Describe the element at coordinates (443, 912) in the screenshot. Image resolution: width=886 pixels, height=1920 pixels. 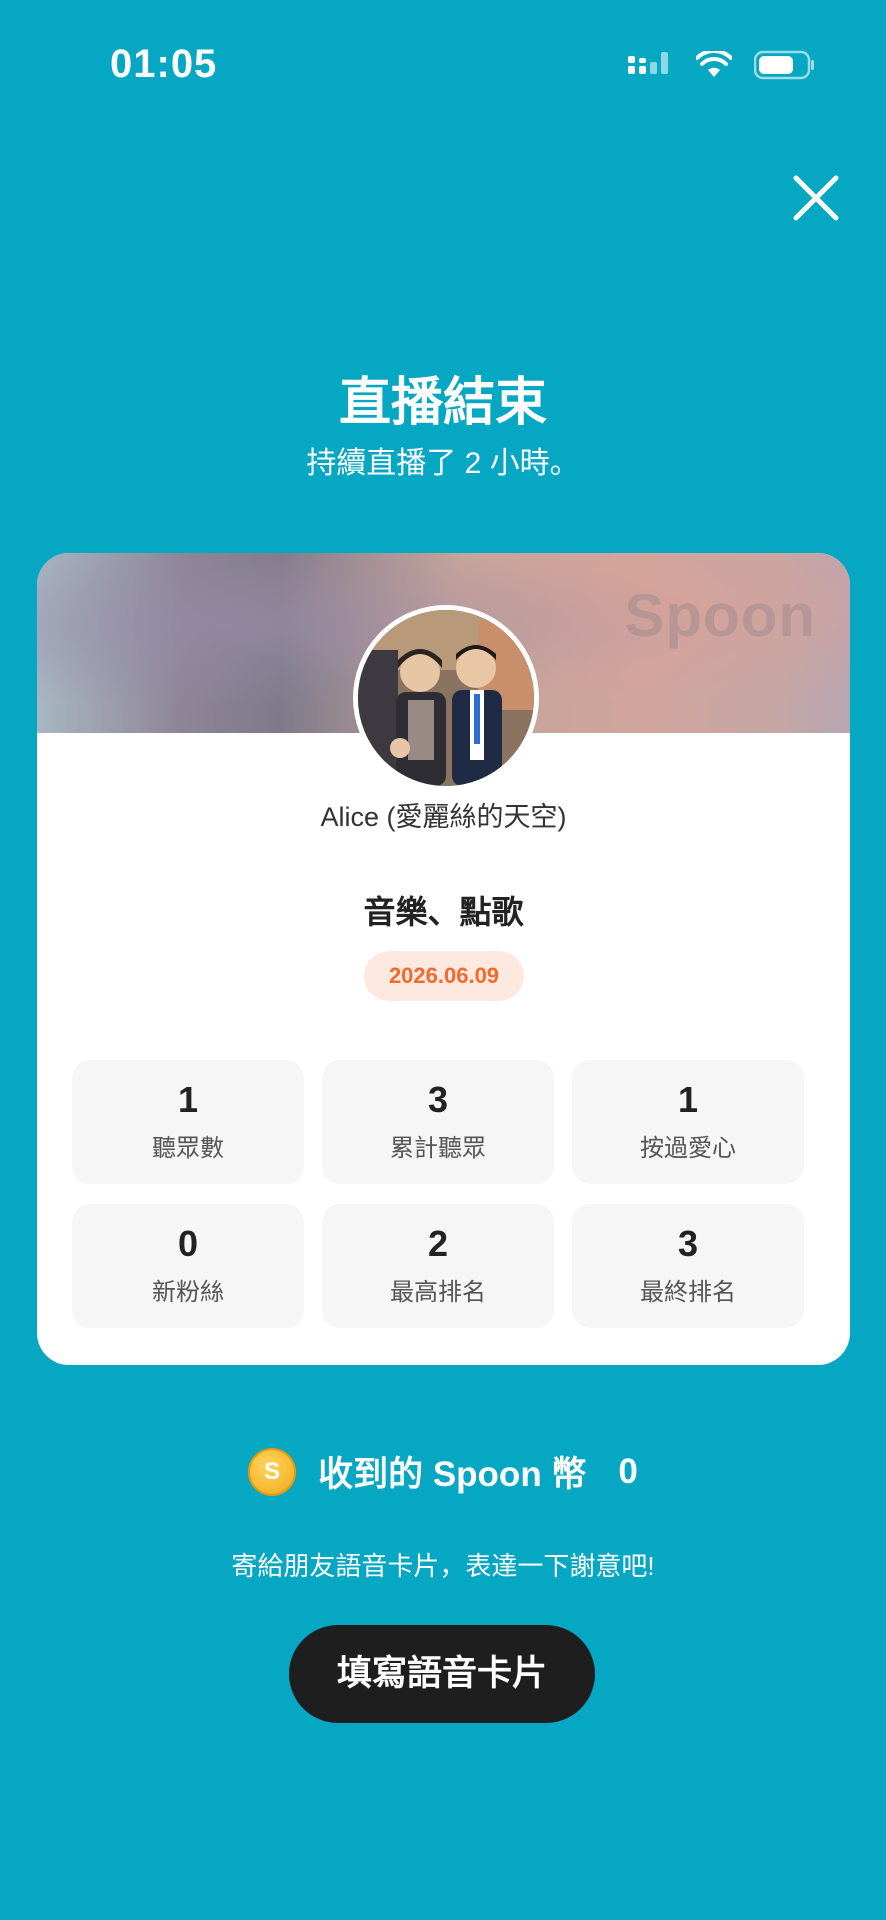
I see `room-title: 音樂、點歌` at that location.